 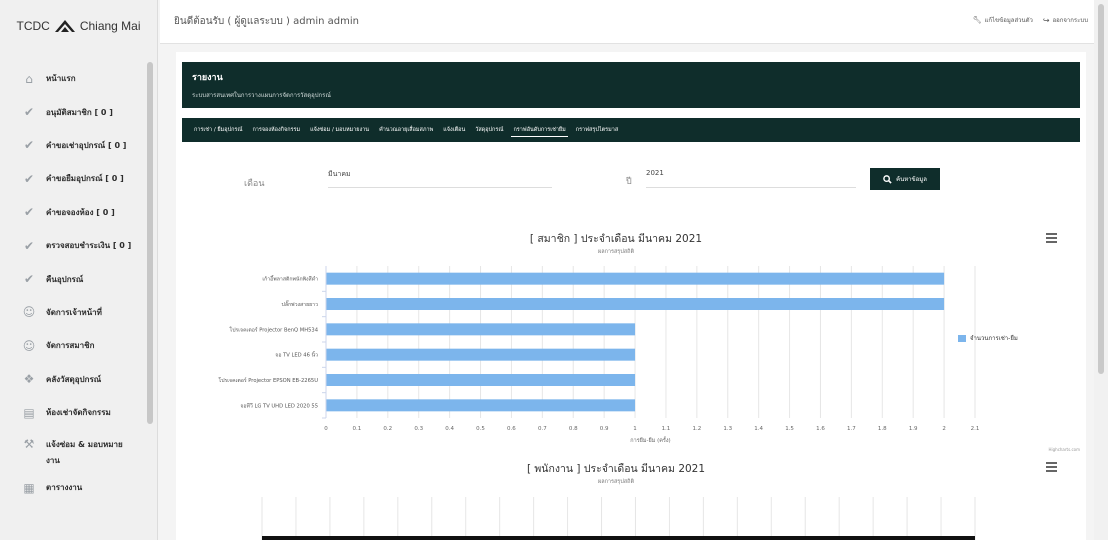 I want to click on sidebar-item: ☺ จัดการสมาชิก, so click(x=74, y=345).